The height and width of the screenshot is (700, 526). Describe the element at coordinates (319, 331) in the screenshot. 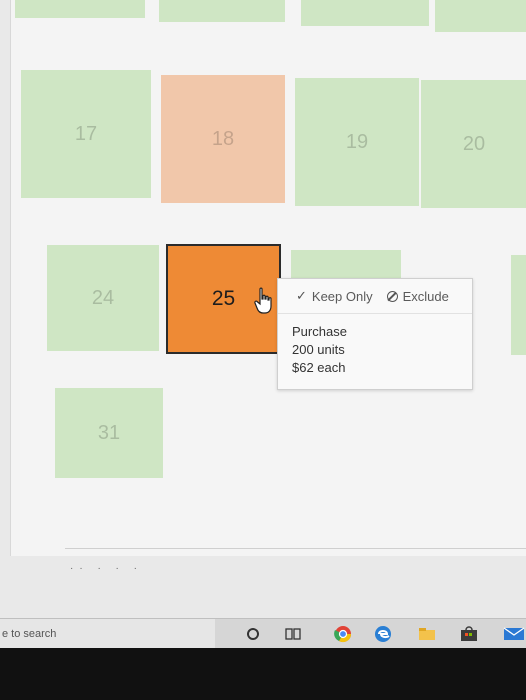

I see `tooltip-line-measure: Purchase` at that location.